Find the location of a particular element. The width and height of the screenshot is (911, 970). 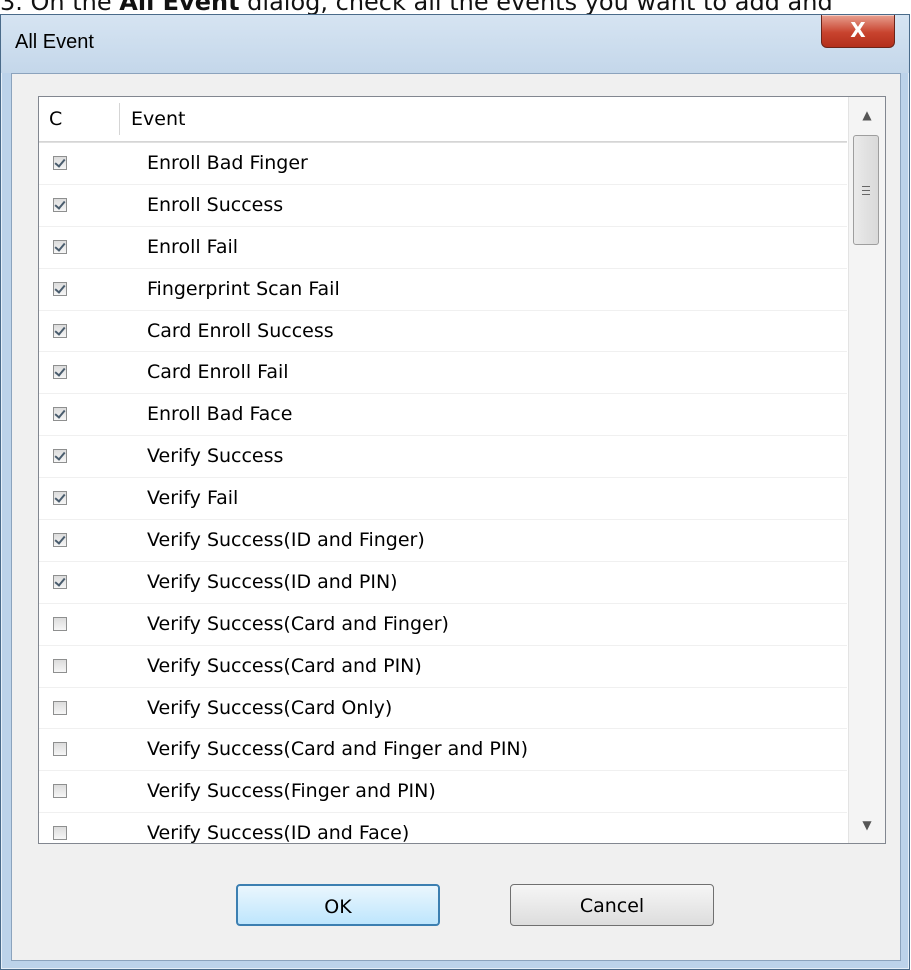

list-item: Card Enroll Success is located at coordinates (443, 332).